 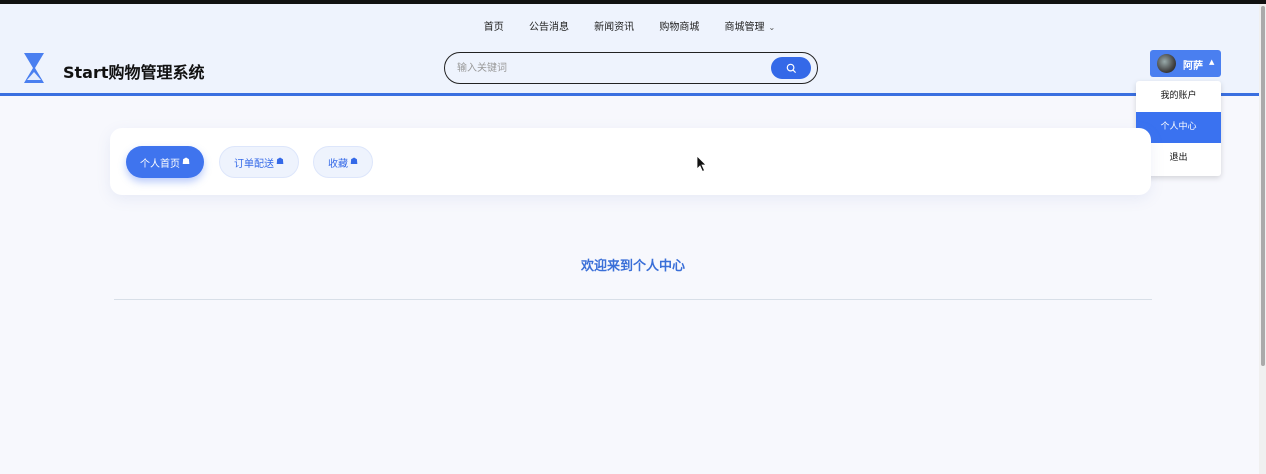 What do you see at coordinates (34, 68) in the screenshot?
I see `hourglass-logo-icon` at bounding box center [34, 68].